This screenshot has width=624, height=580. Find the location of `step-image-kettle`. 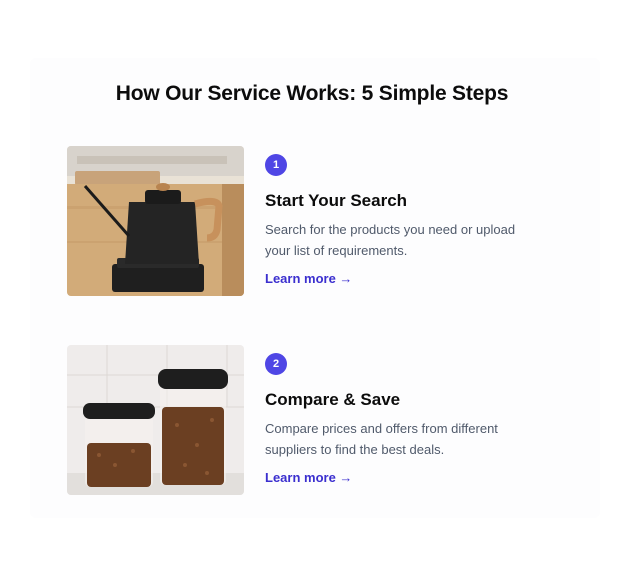

step-image-kettle is located at coordinates (155, 221).